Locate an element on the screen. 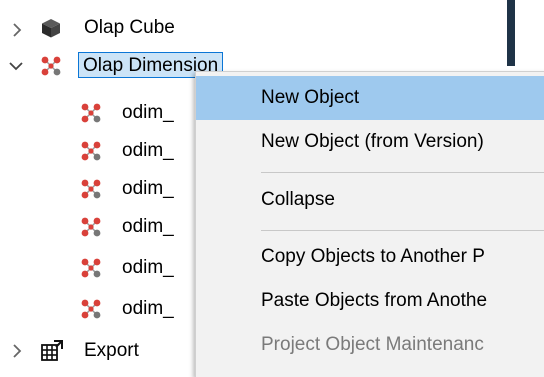 The width and height of the screenshot is (544, 377). menu-item-label: Paste Objects from Anothe is located at coordinates (374, 300).